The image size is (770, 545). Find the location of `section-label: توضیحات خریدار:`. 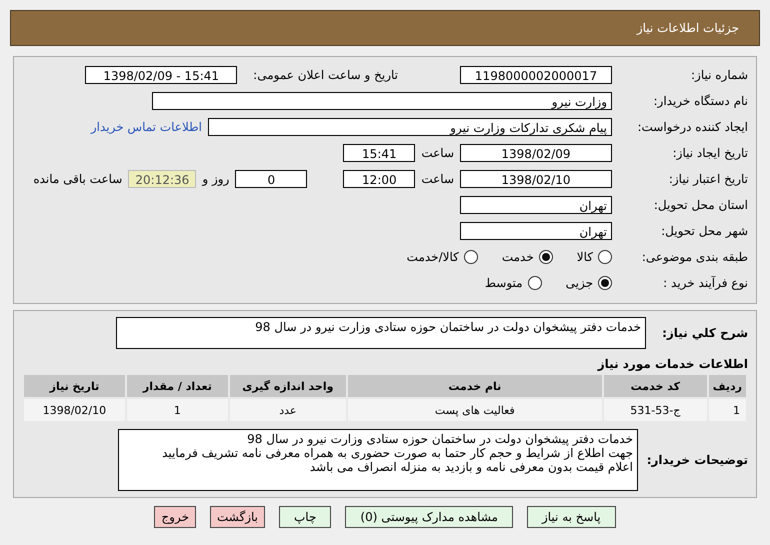

section-label: توضیحات خریدار: is located at coordinates (697, 460).